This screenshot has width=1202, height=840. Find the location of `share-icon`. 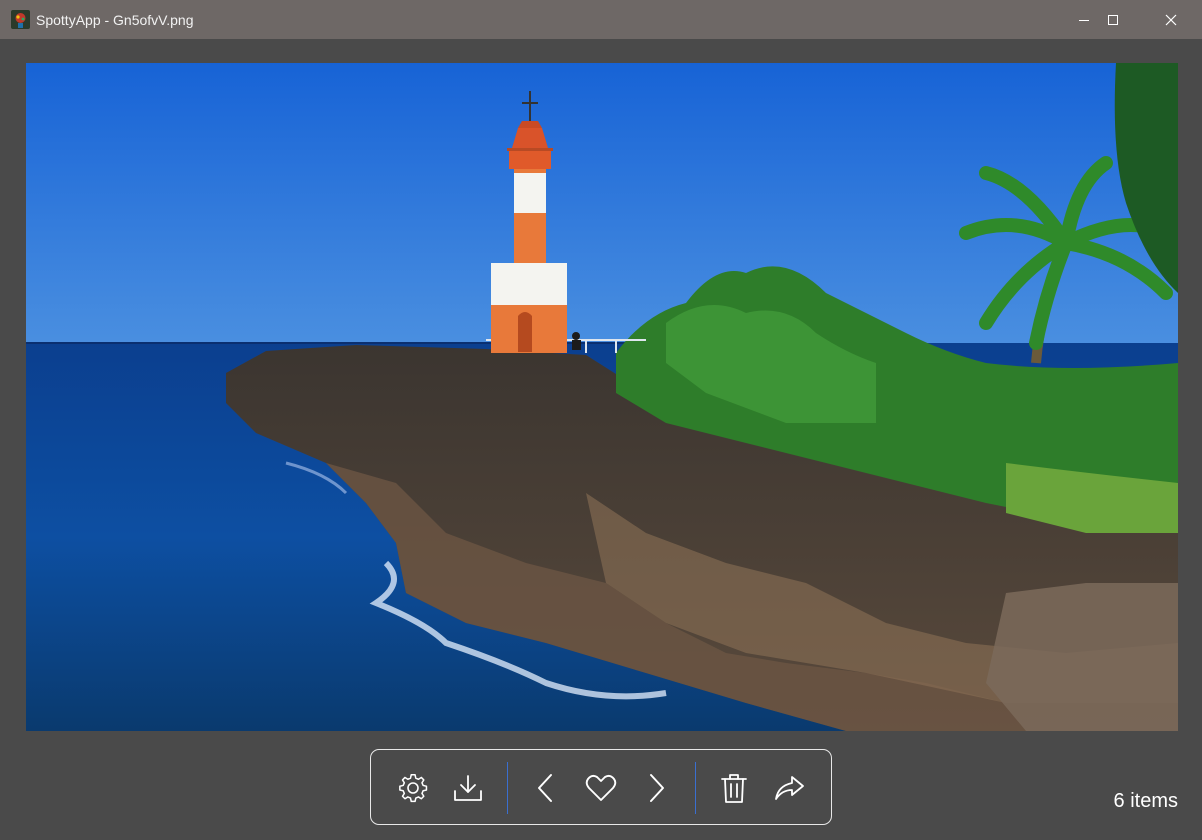

share-icon is located at coordinates (789, 788).